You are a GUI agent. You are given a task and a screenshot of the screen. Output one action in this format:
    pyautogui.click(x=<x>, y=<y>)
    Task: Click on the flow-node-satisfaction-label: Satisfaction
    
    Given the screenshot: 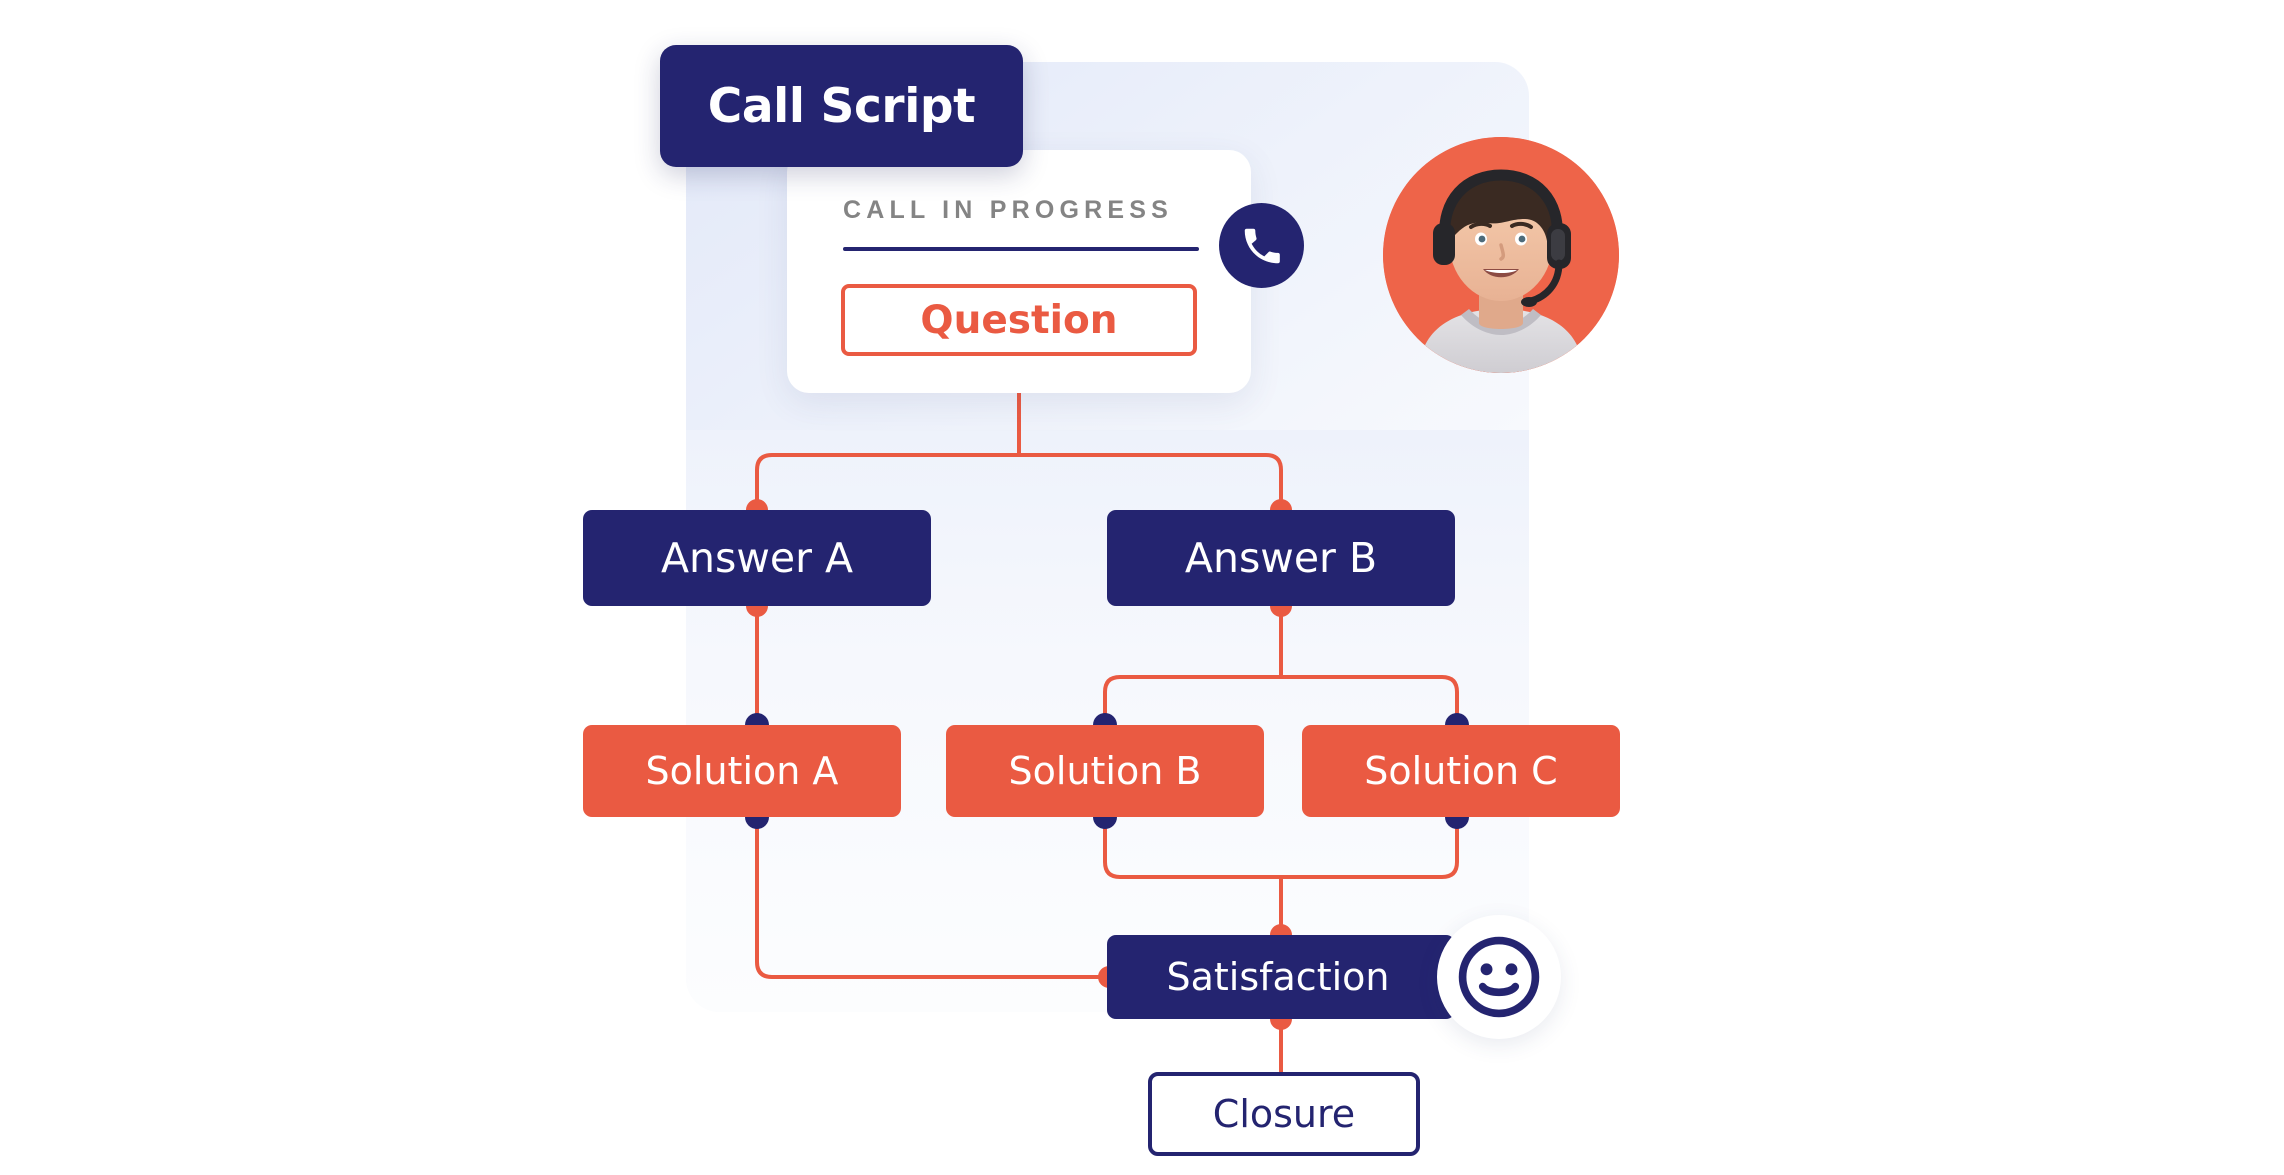 What is the action you would take?
    pyautogui.click(x=1278, y=977)
    